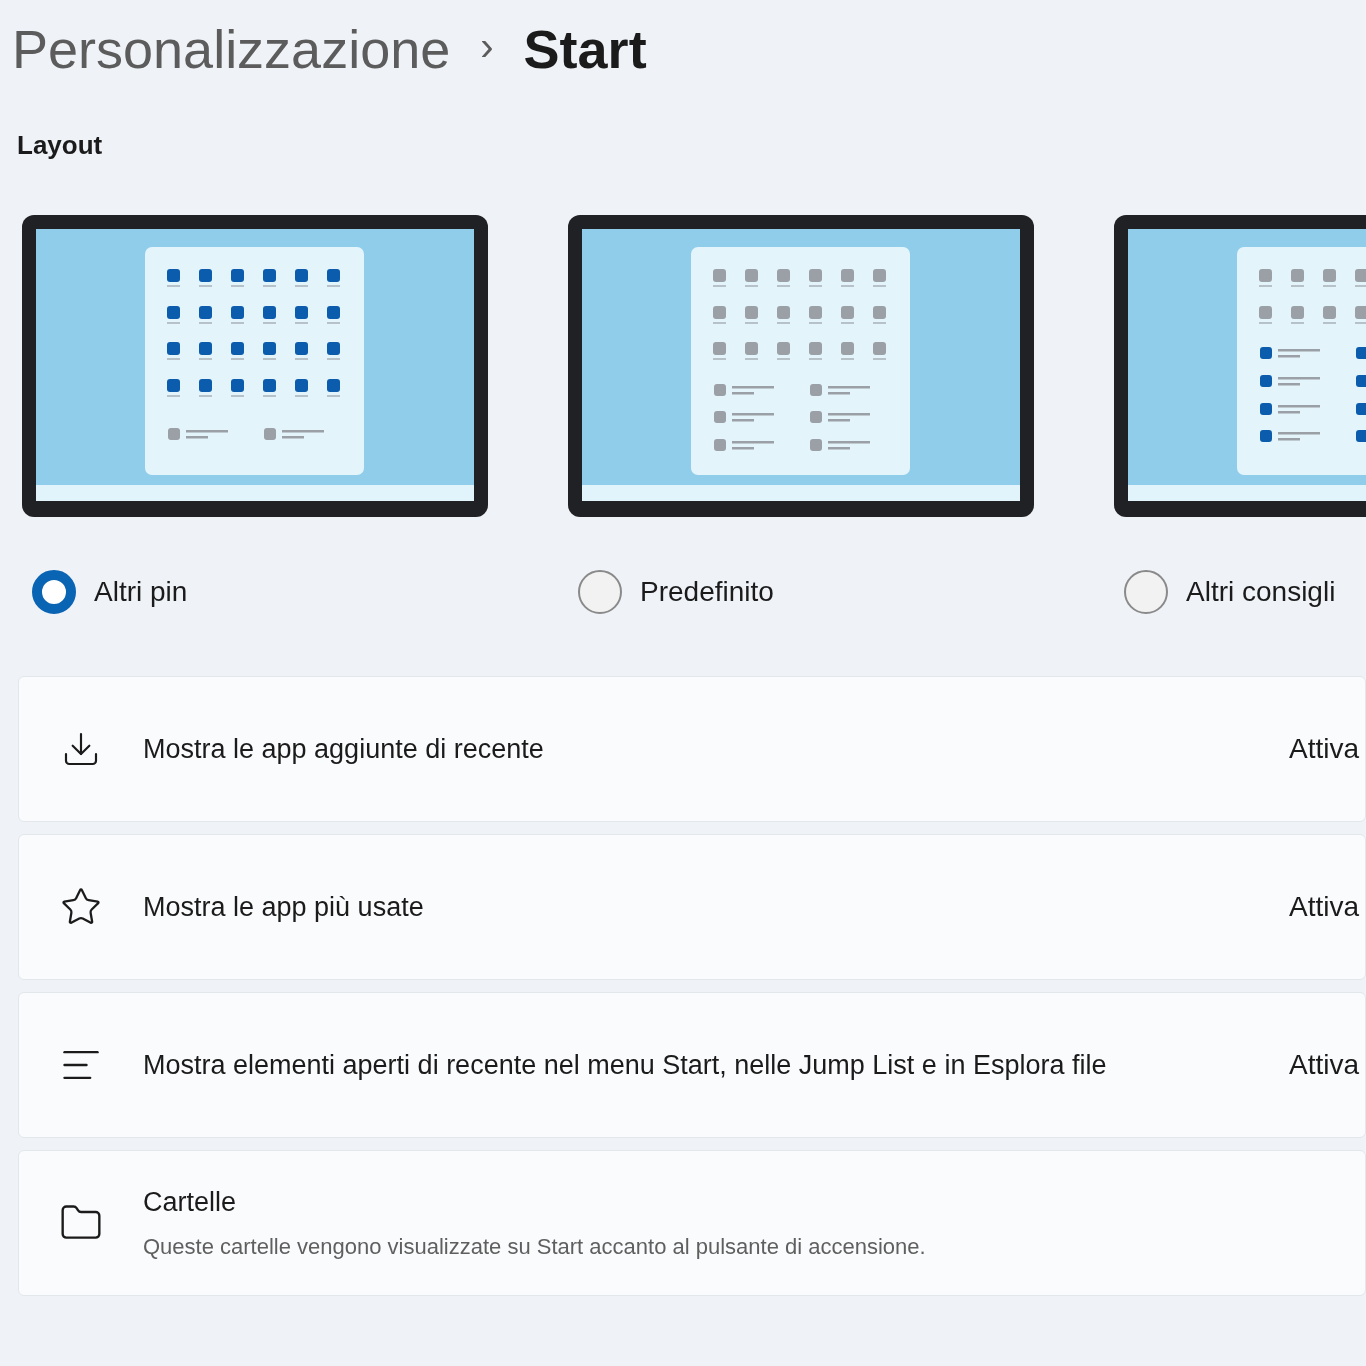  What do you see at coordinates (692, 1223) in the screenshot?
I see `settings-card: Cartelle Queste cartelle vengono visualizzate su Start accanto al pulsante di accensione.` at bounding box center [692, 1223].